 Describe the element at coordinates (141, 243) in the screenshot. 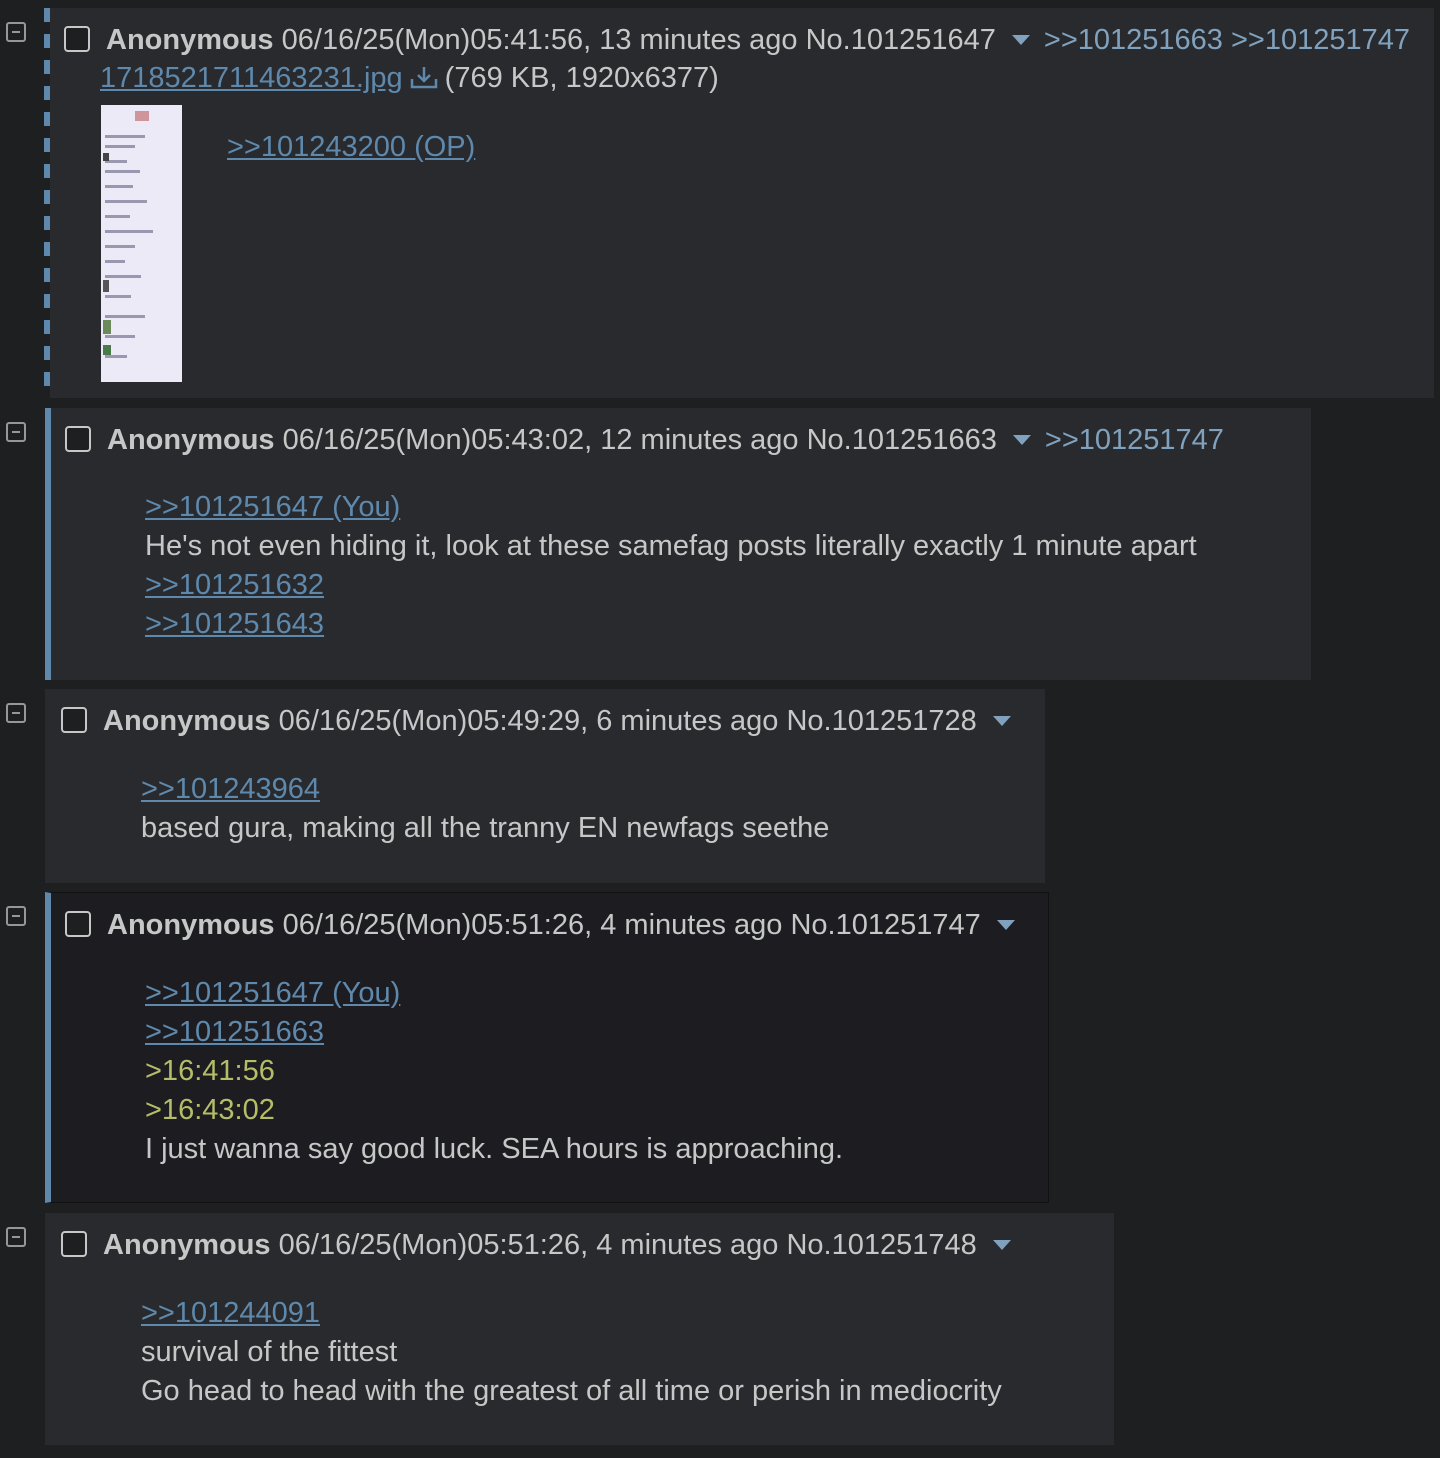

I see `file-thumbnail` at that location.